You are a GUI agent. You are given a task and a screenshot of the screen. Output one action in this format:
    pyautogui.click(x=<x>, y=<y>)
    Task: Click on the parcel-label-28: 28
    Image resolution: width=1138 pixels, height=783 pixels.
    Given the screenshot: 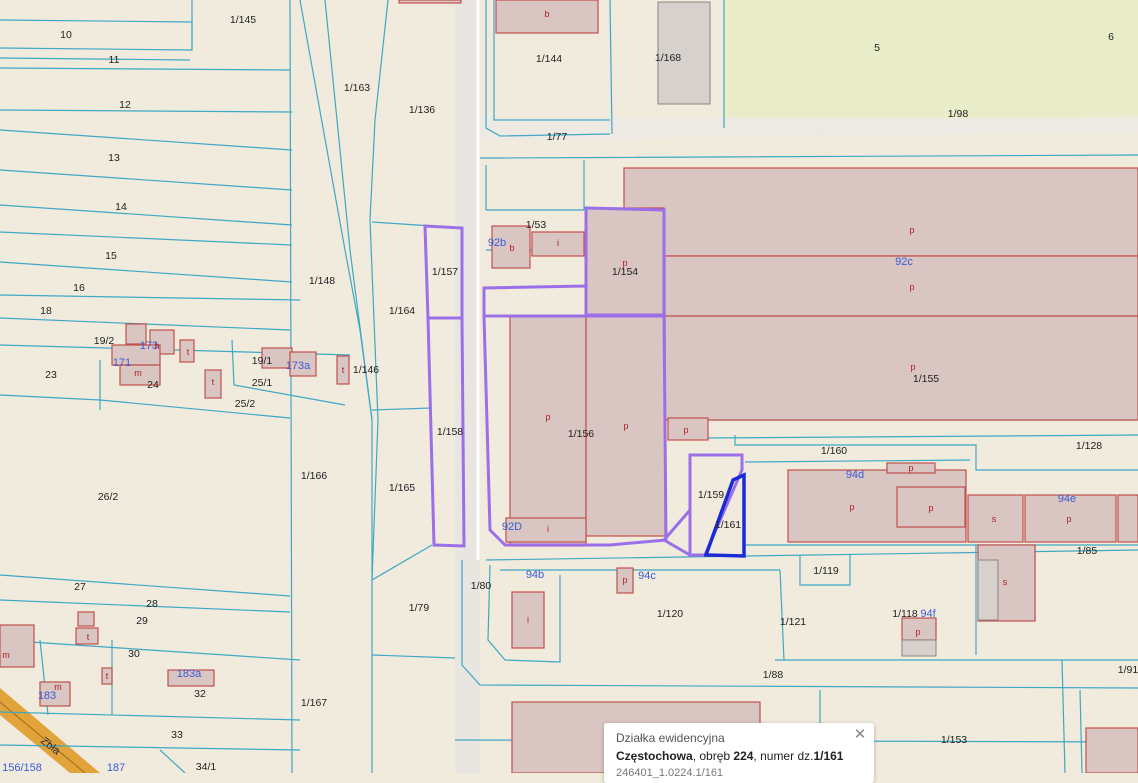 What is the action you would take?
    pyautogui.click(x=152, y=604)
    